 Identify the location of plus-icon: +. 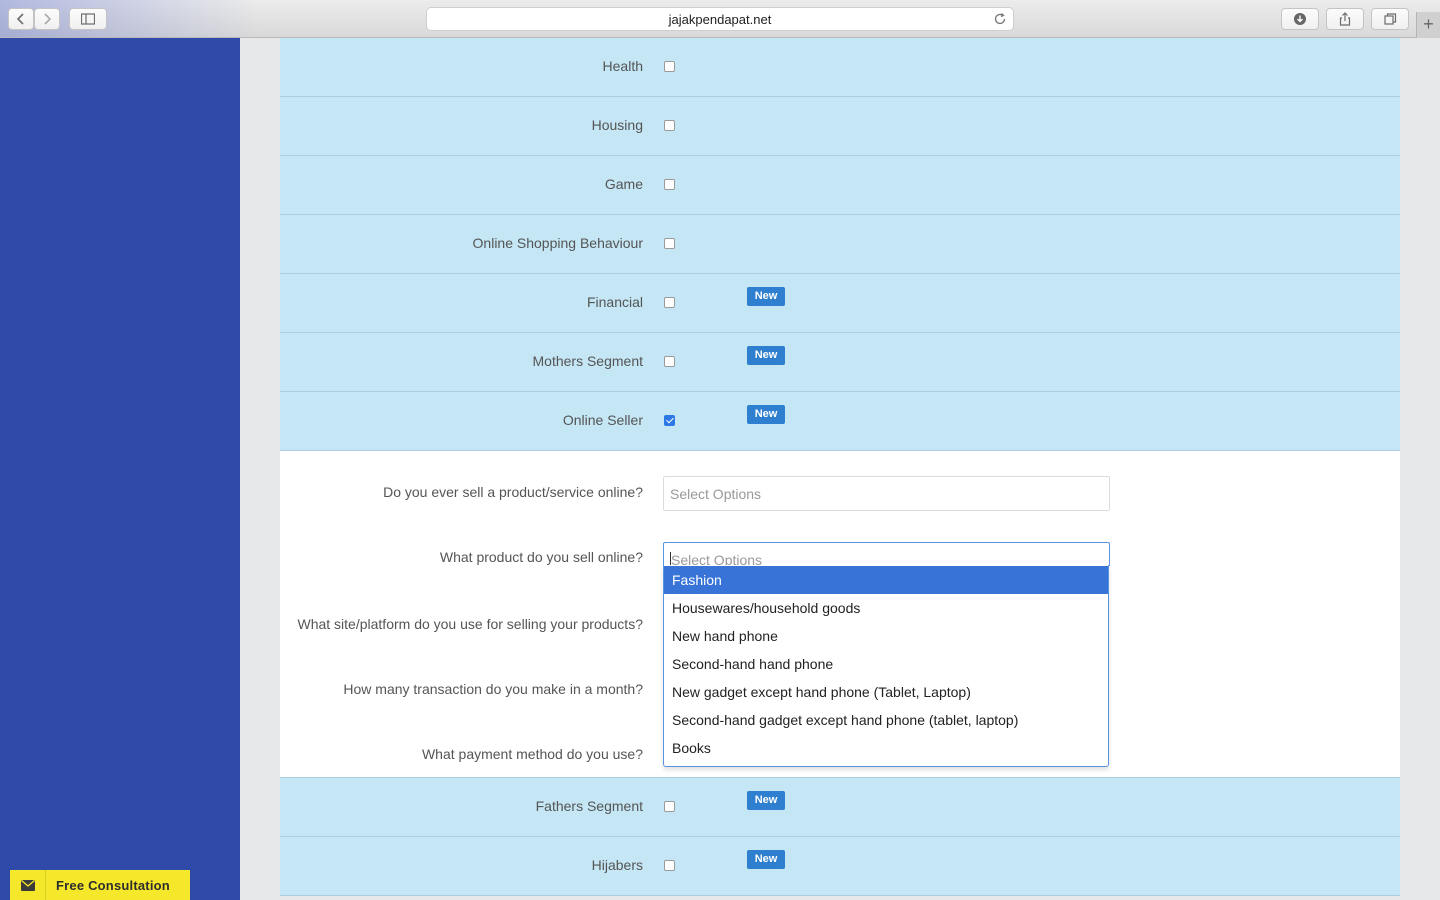
(1428, 24).